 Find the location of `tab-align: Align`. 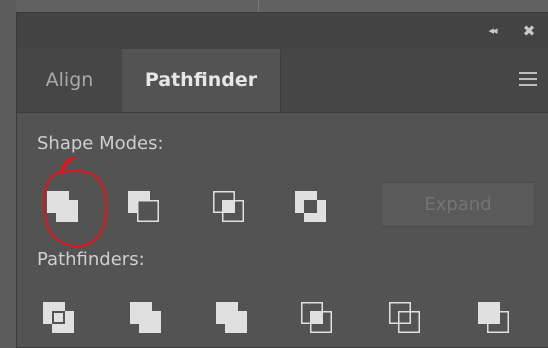

tab-align: Align is located at coordinates (69, 80).